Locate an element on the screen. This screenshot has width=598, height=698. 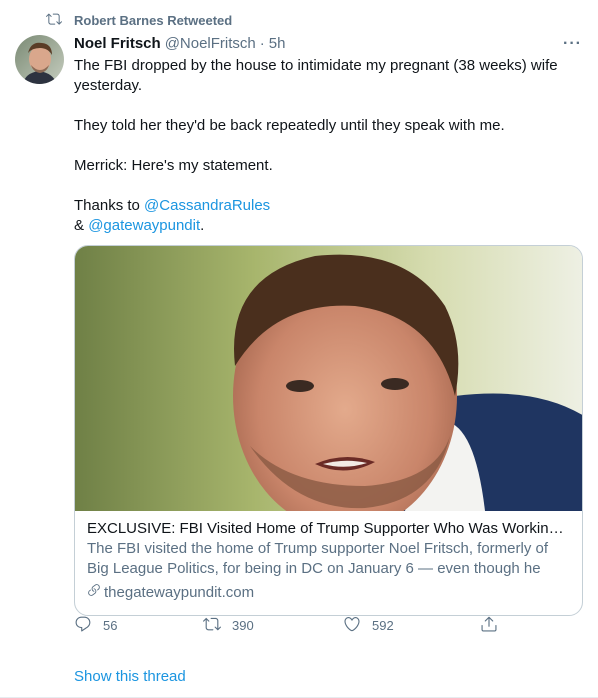
ampersand-prefix: & is located at coordinates (81, 225).